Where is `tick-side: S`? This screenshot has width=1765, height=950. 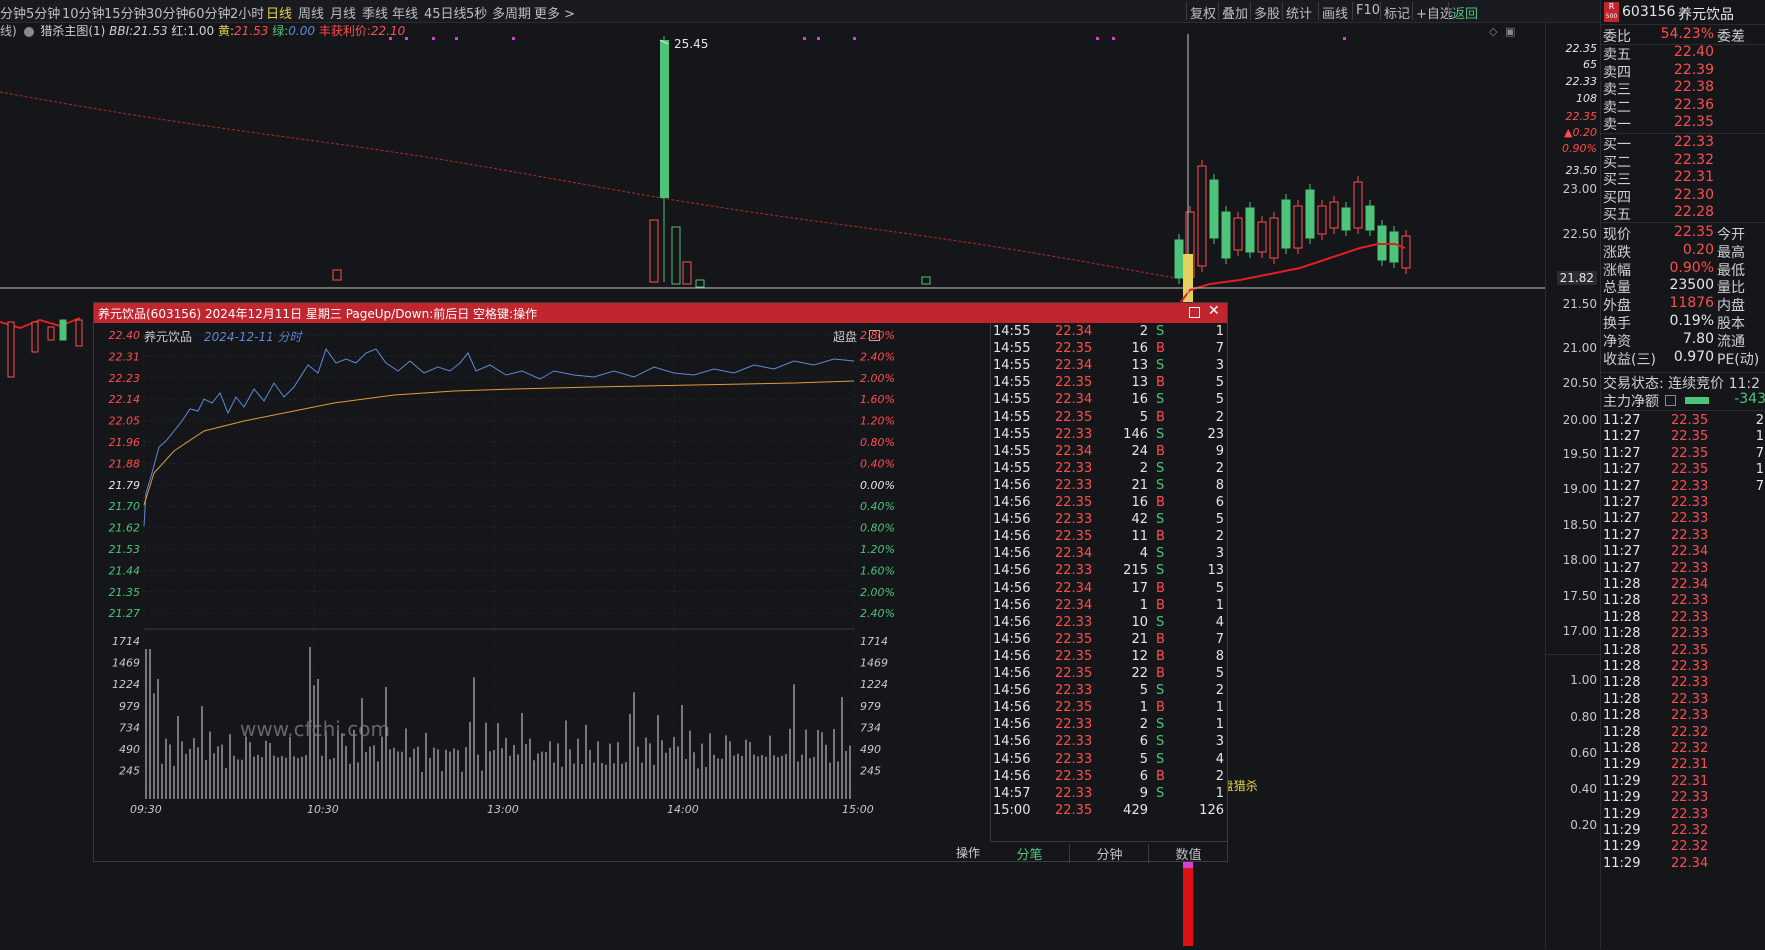 tick-side: S is located at coordinates (1160, 468).